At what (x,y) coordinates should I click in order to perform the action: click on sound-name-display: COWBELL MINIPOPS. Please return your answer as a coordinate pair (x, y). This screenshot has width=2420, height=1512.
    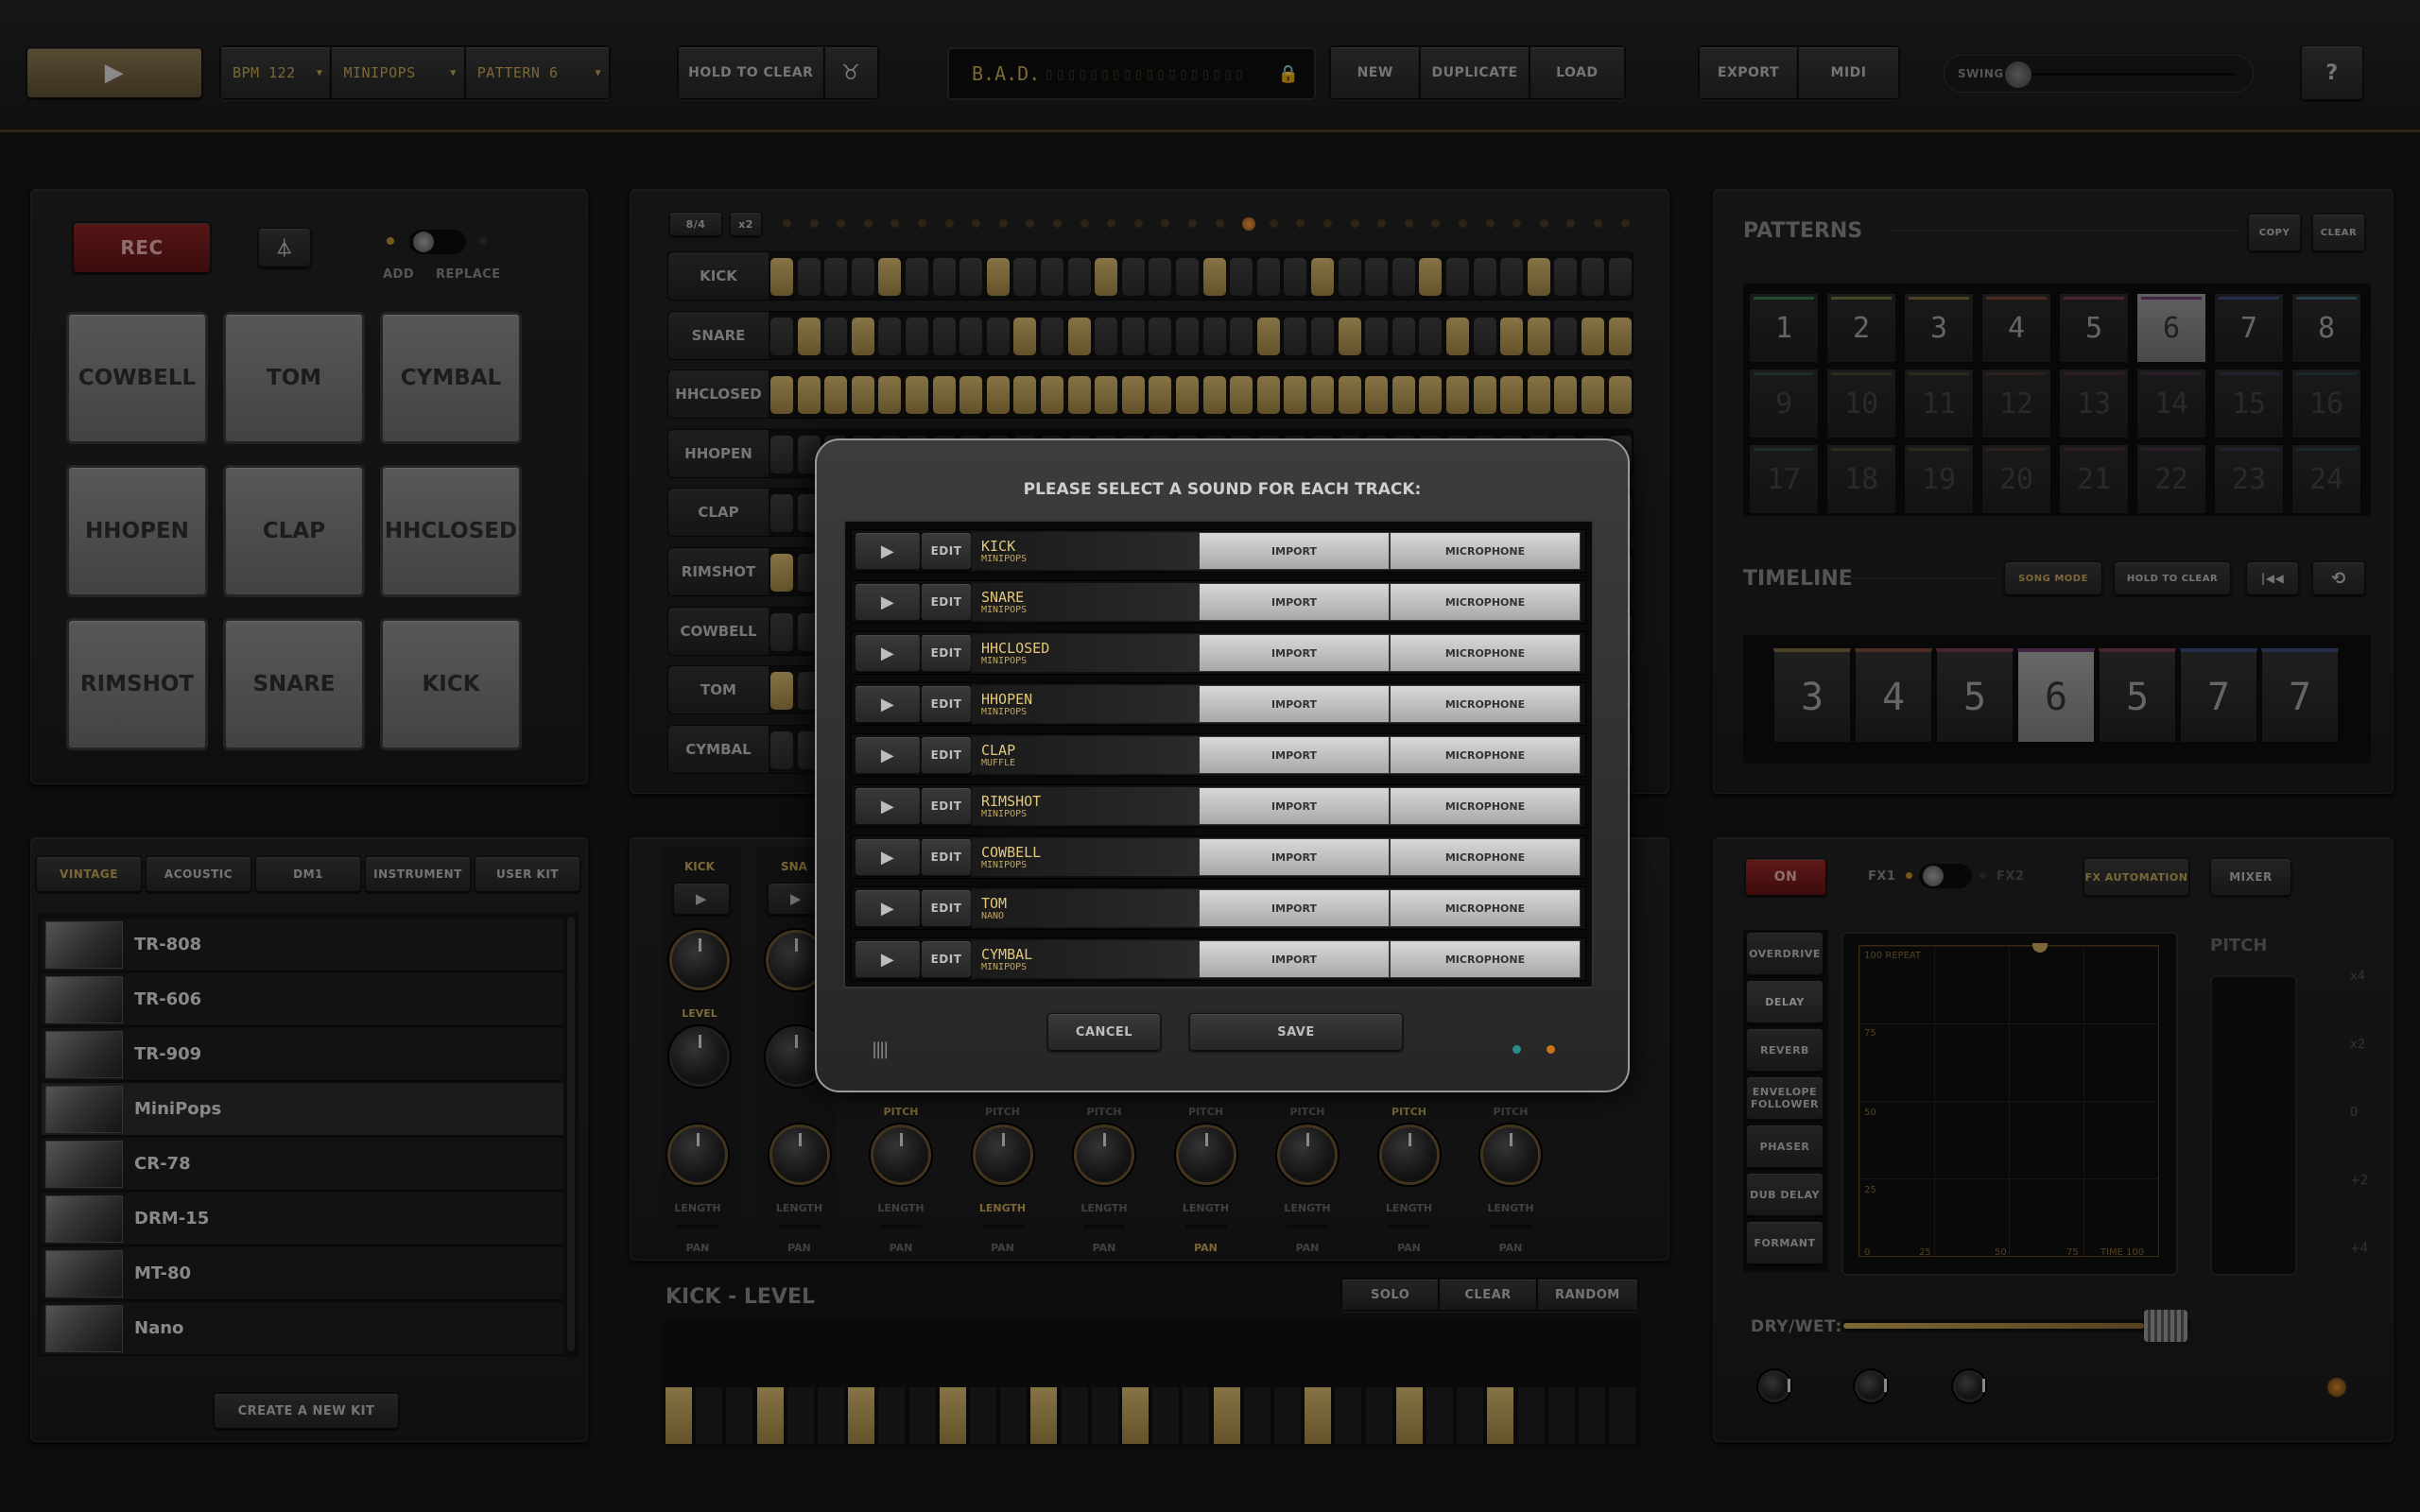
    Looking at the image, I should click on (1085, 857).